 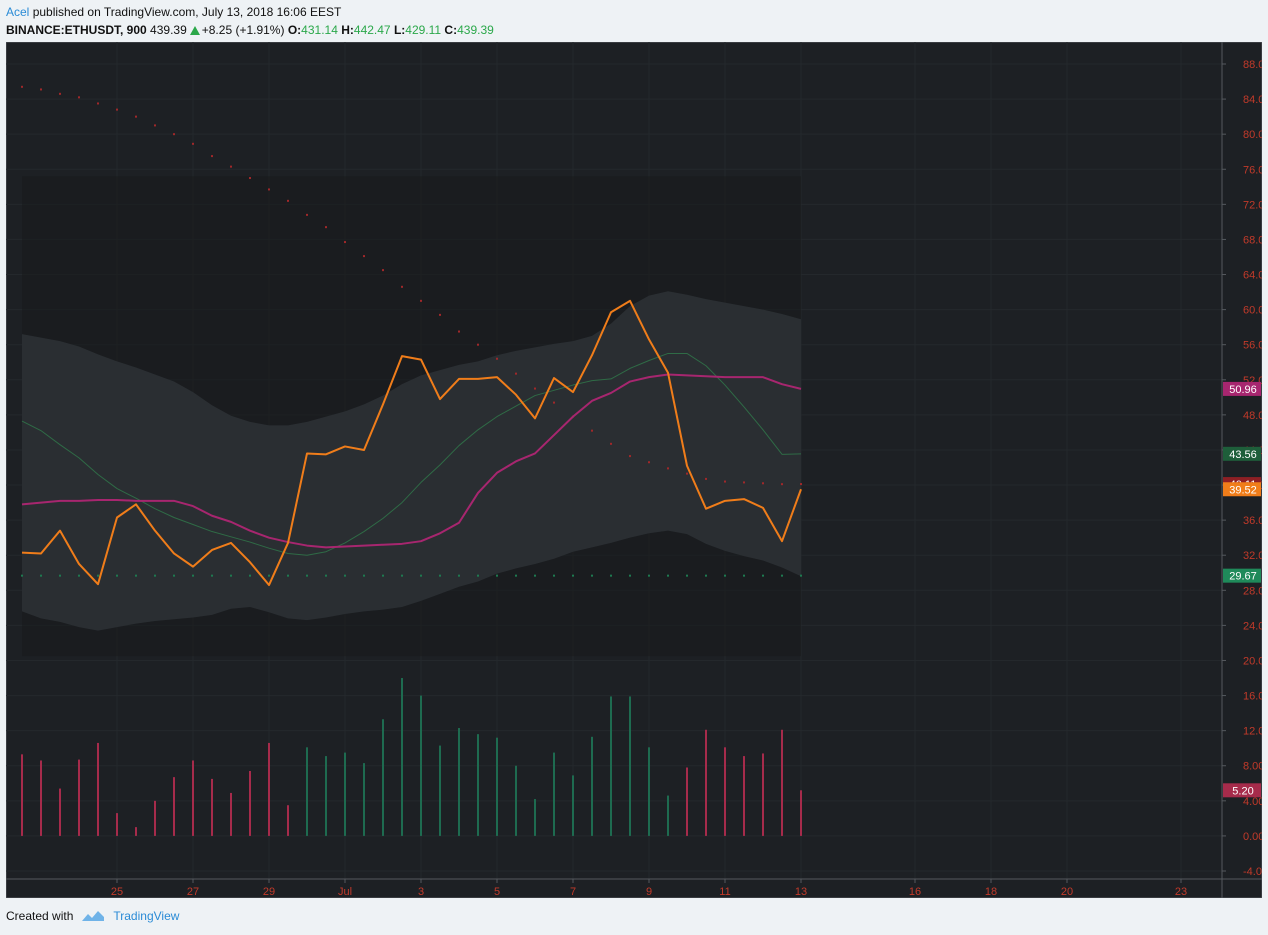 What do you see at coordinates (1252, 311) in the screenshot?
I see `price-axis-label: 60.00` at bounding box center [1252, 311].